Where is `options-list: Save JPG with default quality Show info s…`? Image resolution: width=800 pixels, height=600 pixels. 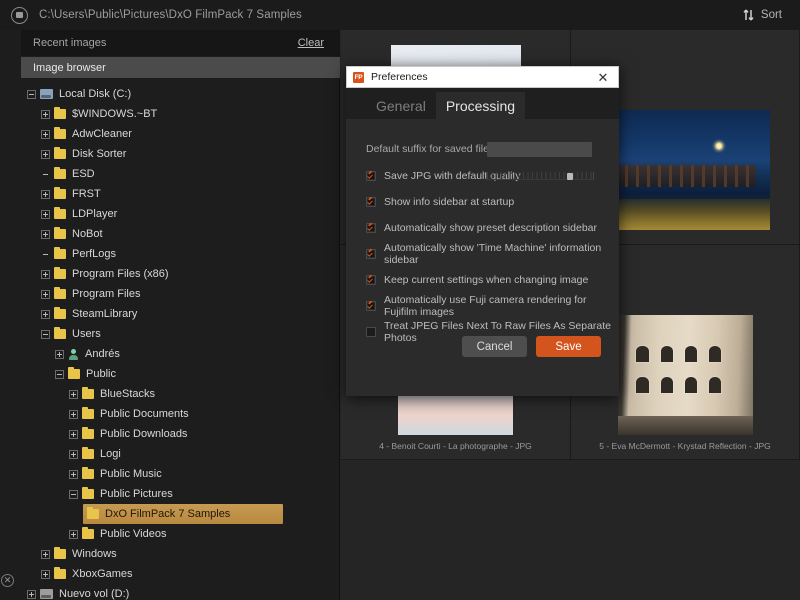 options-list: Save JPG with default quality Show info s… is located at coordinates (482, 254).